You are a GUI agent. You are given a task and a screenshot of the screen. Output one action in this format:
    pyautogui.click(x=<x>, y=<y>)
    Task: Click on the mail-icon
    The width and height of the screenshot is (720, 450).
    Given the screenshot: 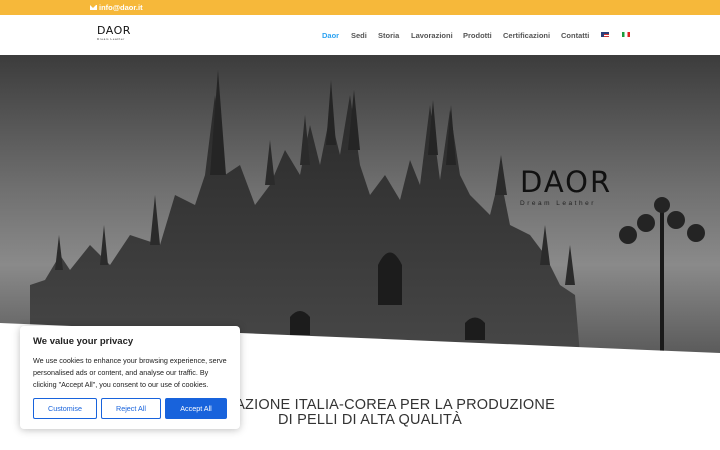 What is the action you would take?
    pyautogui.click(x=93, y=7)
    